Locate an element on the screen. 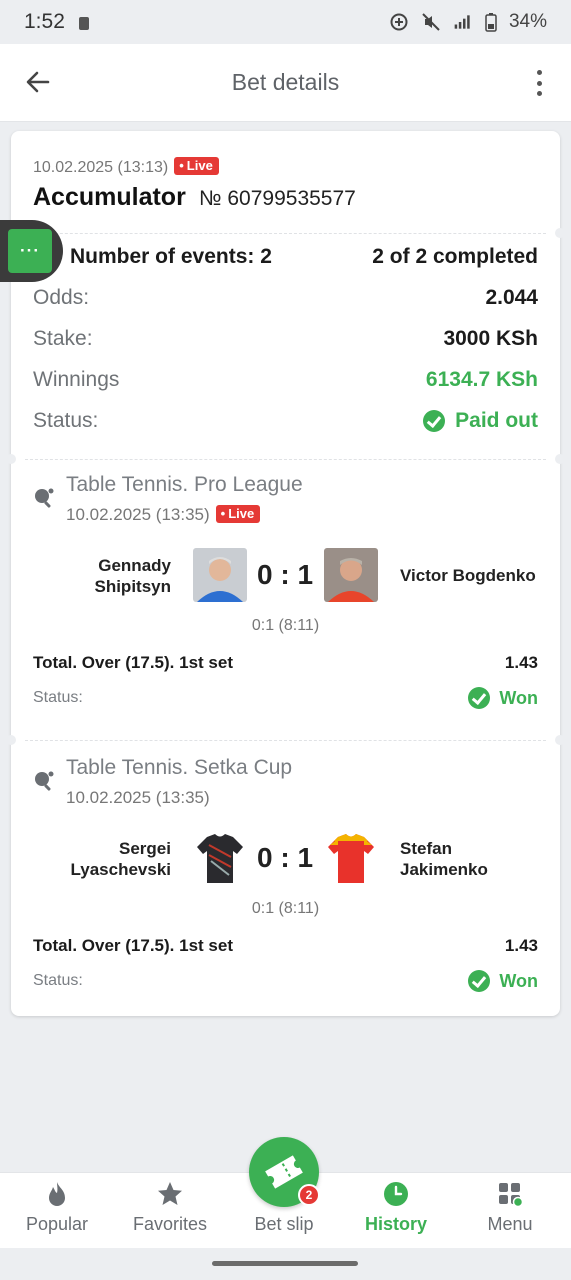 Image resolution: width=571 pixels, height=1280 pixels. status-label: Status: is located at coordinates (66, 420).